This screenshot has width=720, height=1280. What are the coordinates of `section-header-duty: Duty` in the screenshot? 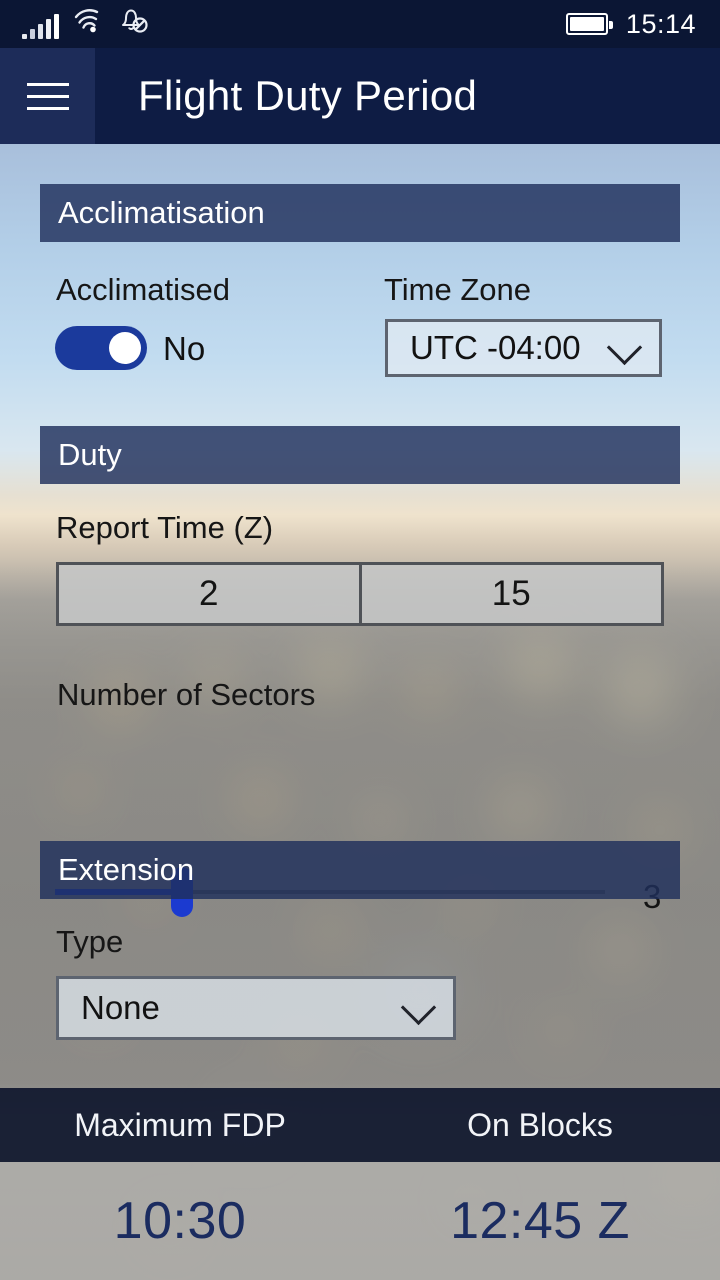 It's located at (360, 455).